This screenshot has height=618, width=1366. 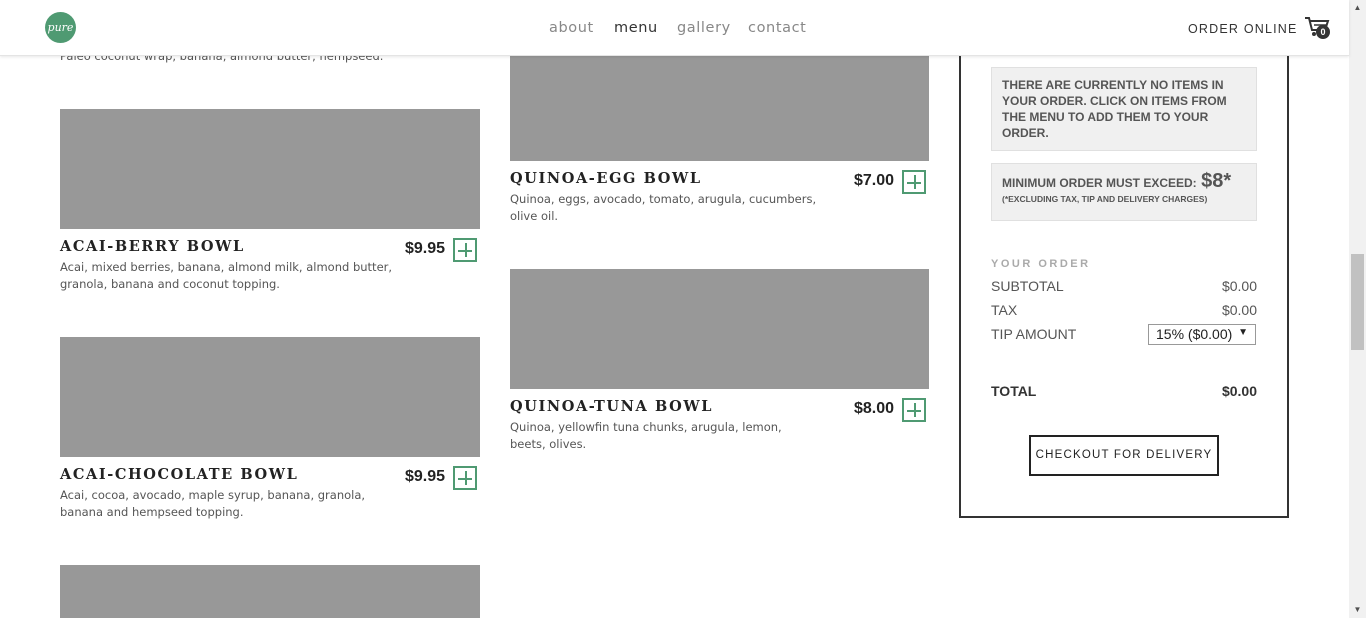 What do you see at coordinates (1004, 310) in the screenshot?
I see `tax-label: TAX` at bounding box center [1004, 310].